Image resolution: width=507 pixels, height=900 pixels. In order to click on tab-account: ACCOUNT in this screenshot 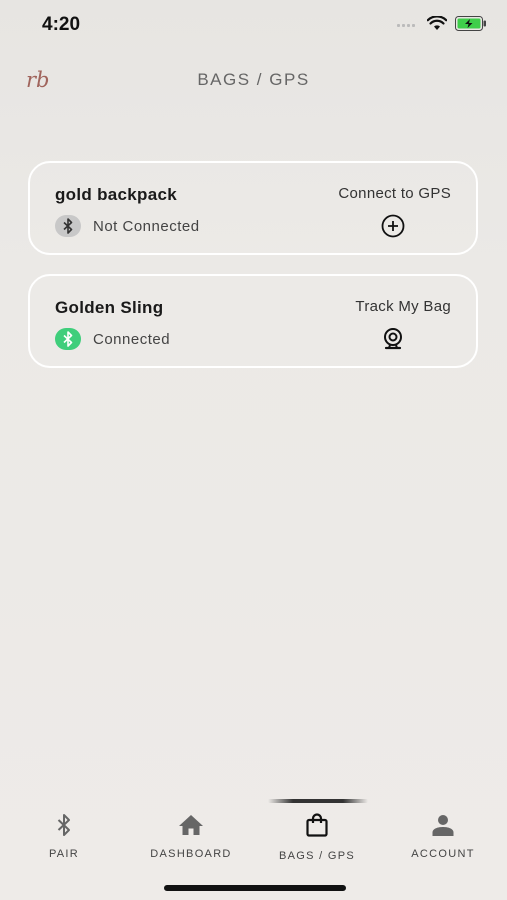, I will do `click(443, 835)`.